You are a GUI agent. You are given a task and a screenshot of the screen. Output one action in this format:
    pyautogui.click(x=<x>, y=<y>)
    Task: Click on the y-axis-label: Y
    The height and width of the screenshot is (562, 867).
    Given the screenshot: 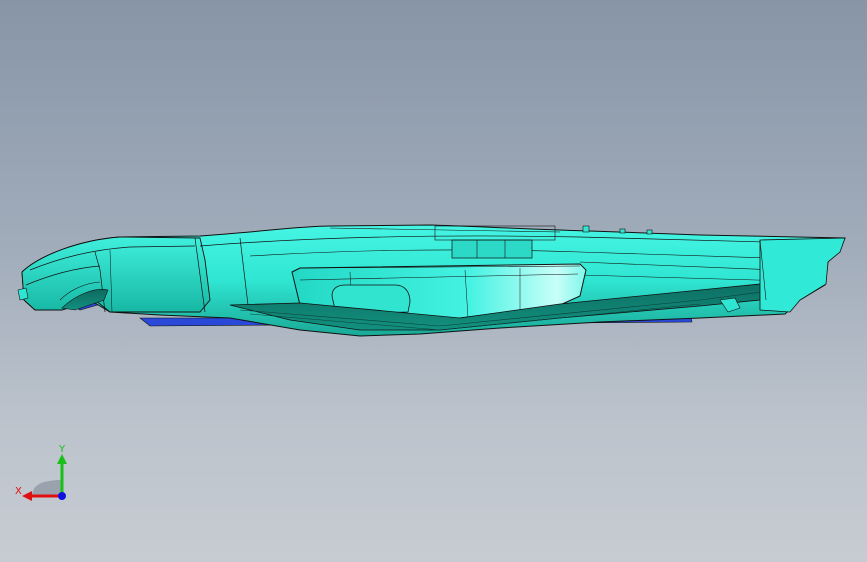 What is the action you would take?
    pyautogui.click(x=62, y=449)
    